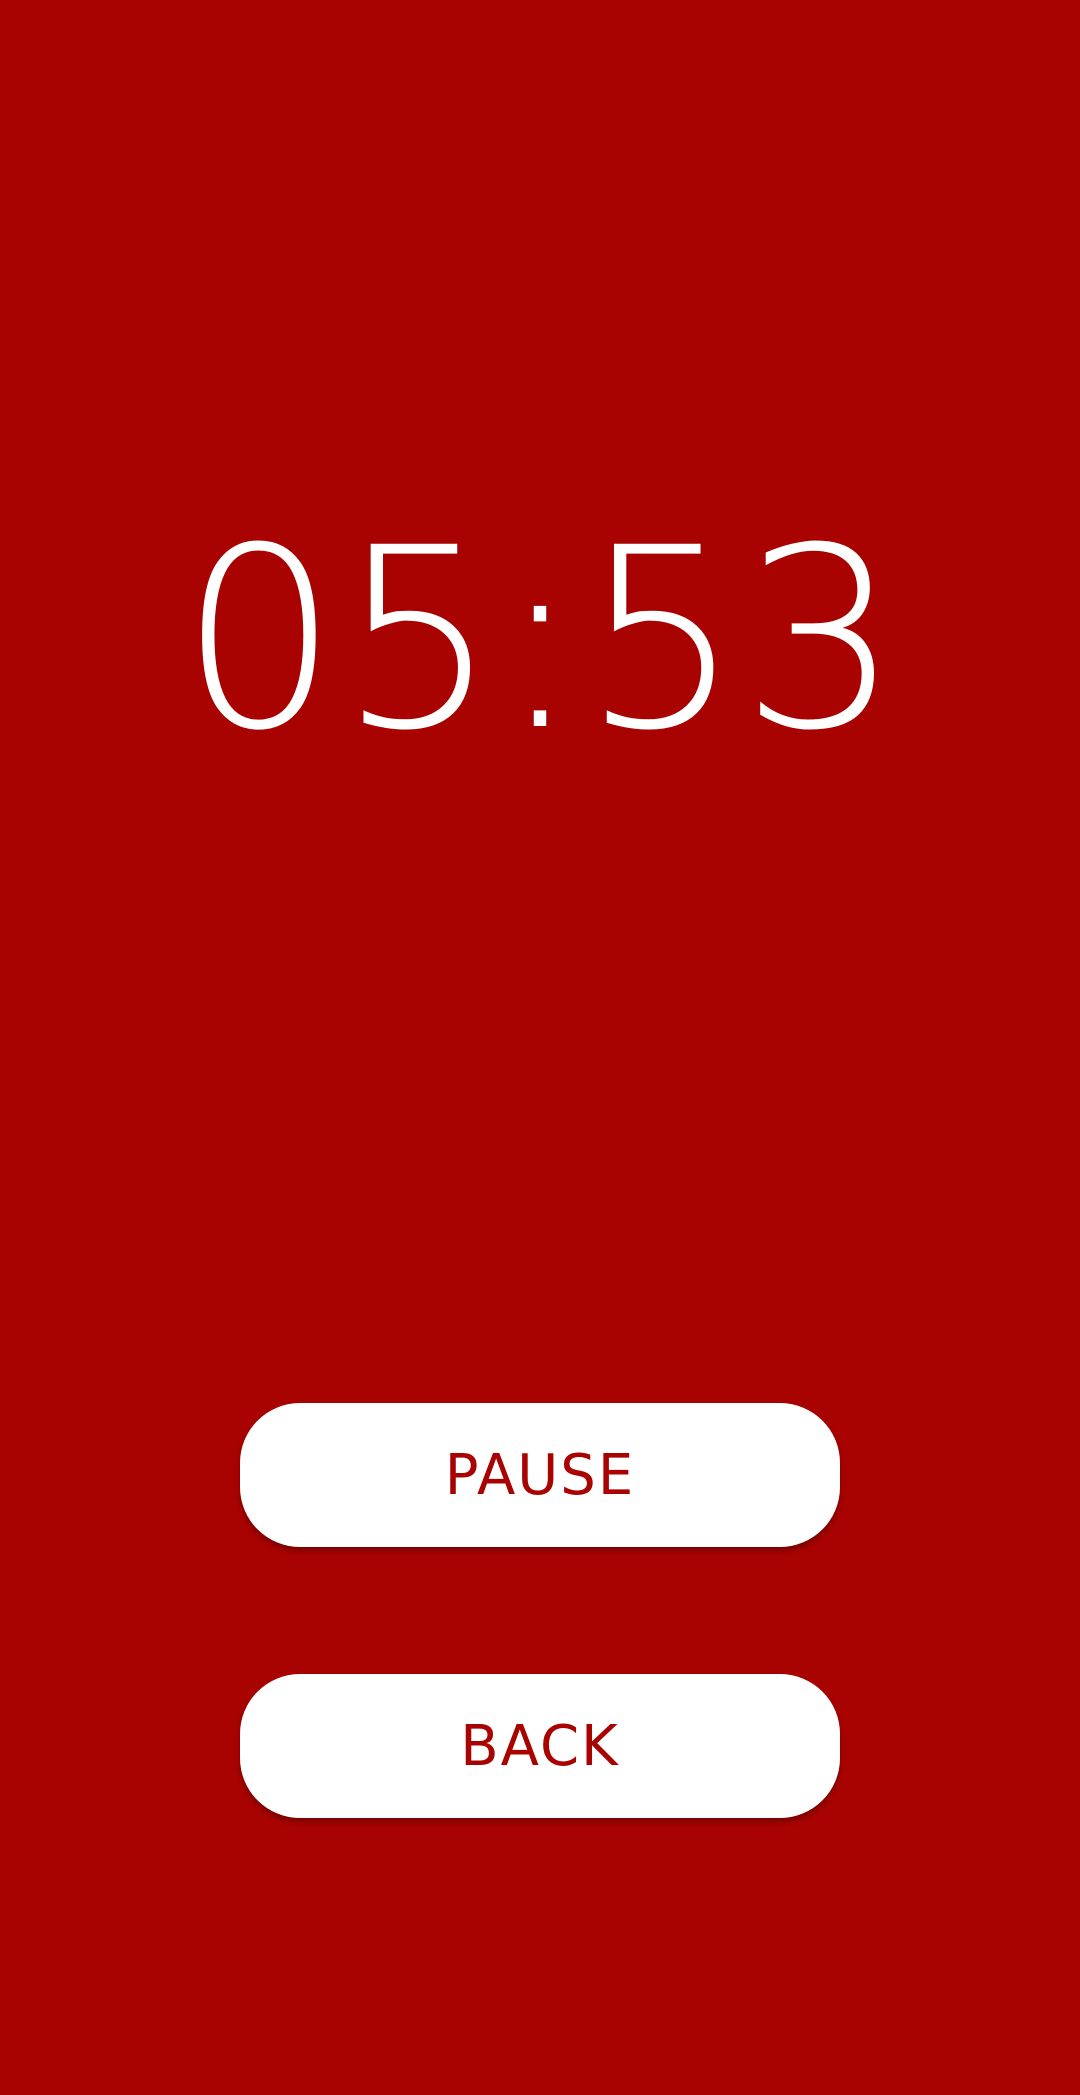 The image size is (1080, 2095). Describe the element at coordinates (540, 639) in the screenshot. I see `countdown-display: 05:53` at that location.